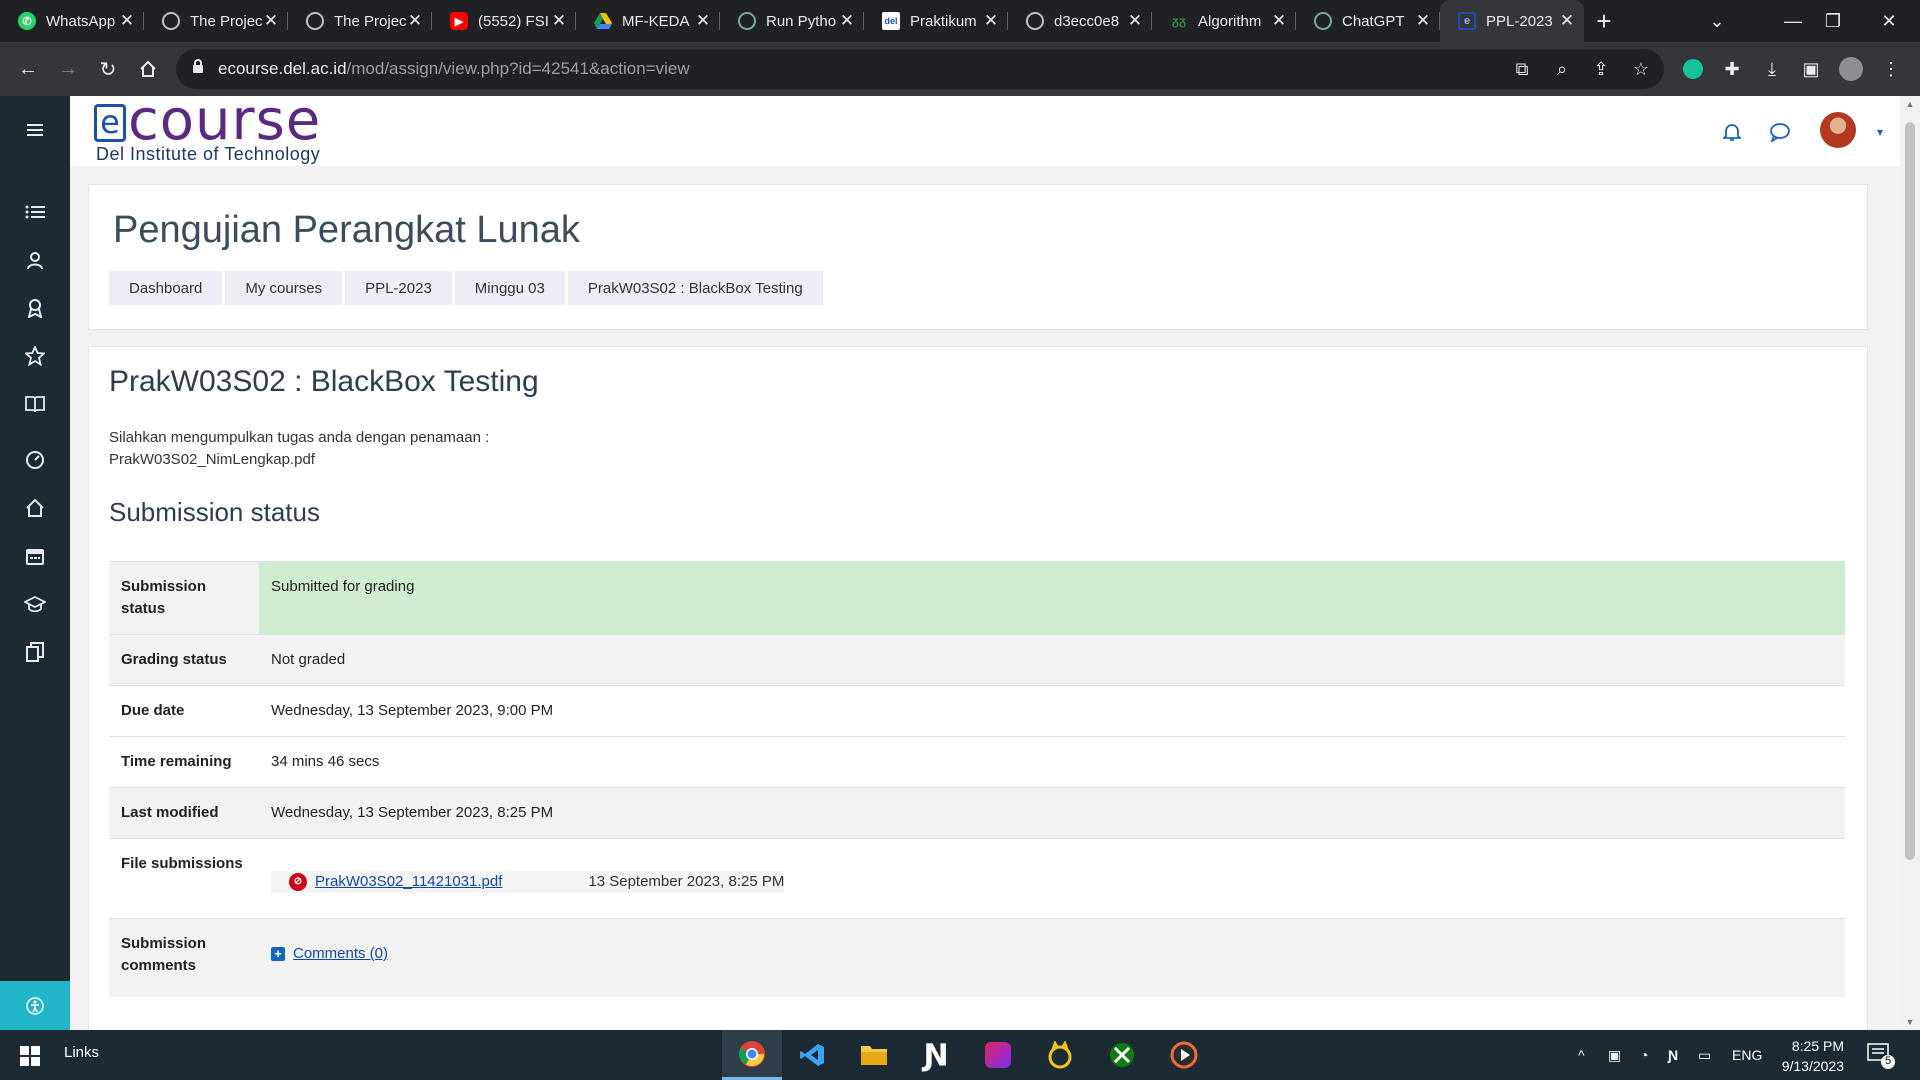 The height and width of the screenshot is (1080, 1920). I want to click on table-row: Grading status Not graded, so click(977, 660).